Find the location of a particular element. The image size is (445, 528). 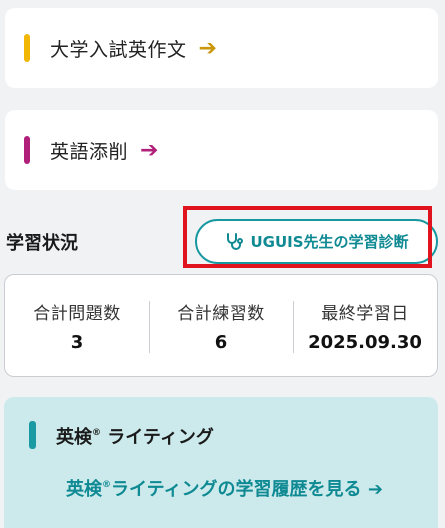

stat-value: 6 is located at coordinates (221, 342).